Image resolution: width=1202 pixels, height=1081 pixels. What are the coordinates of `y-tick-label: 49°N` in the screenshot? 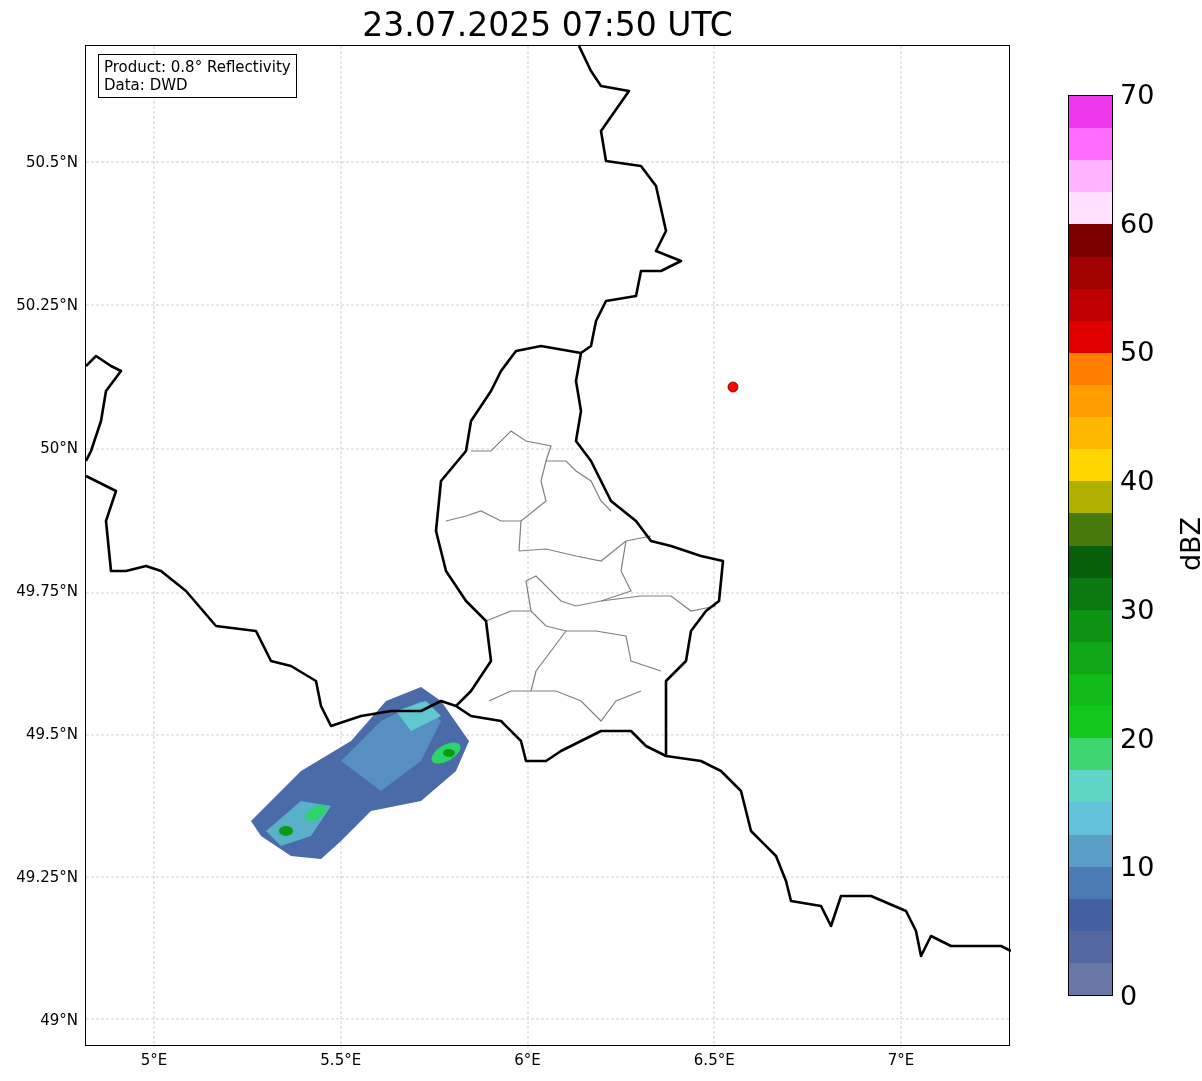 It's located at (59, 1020).